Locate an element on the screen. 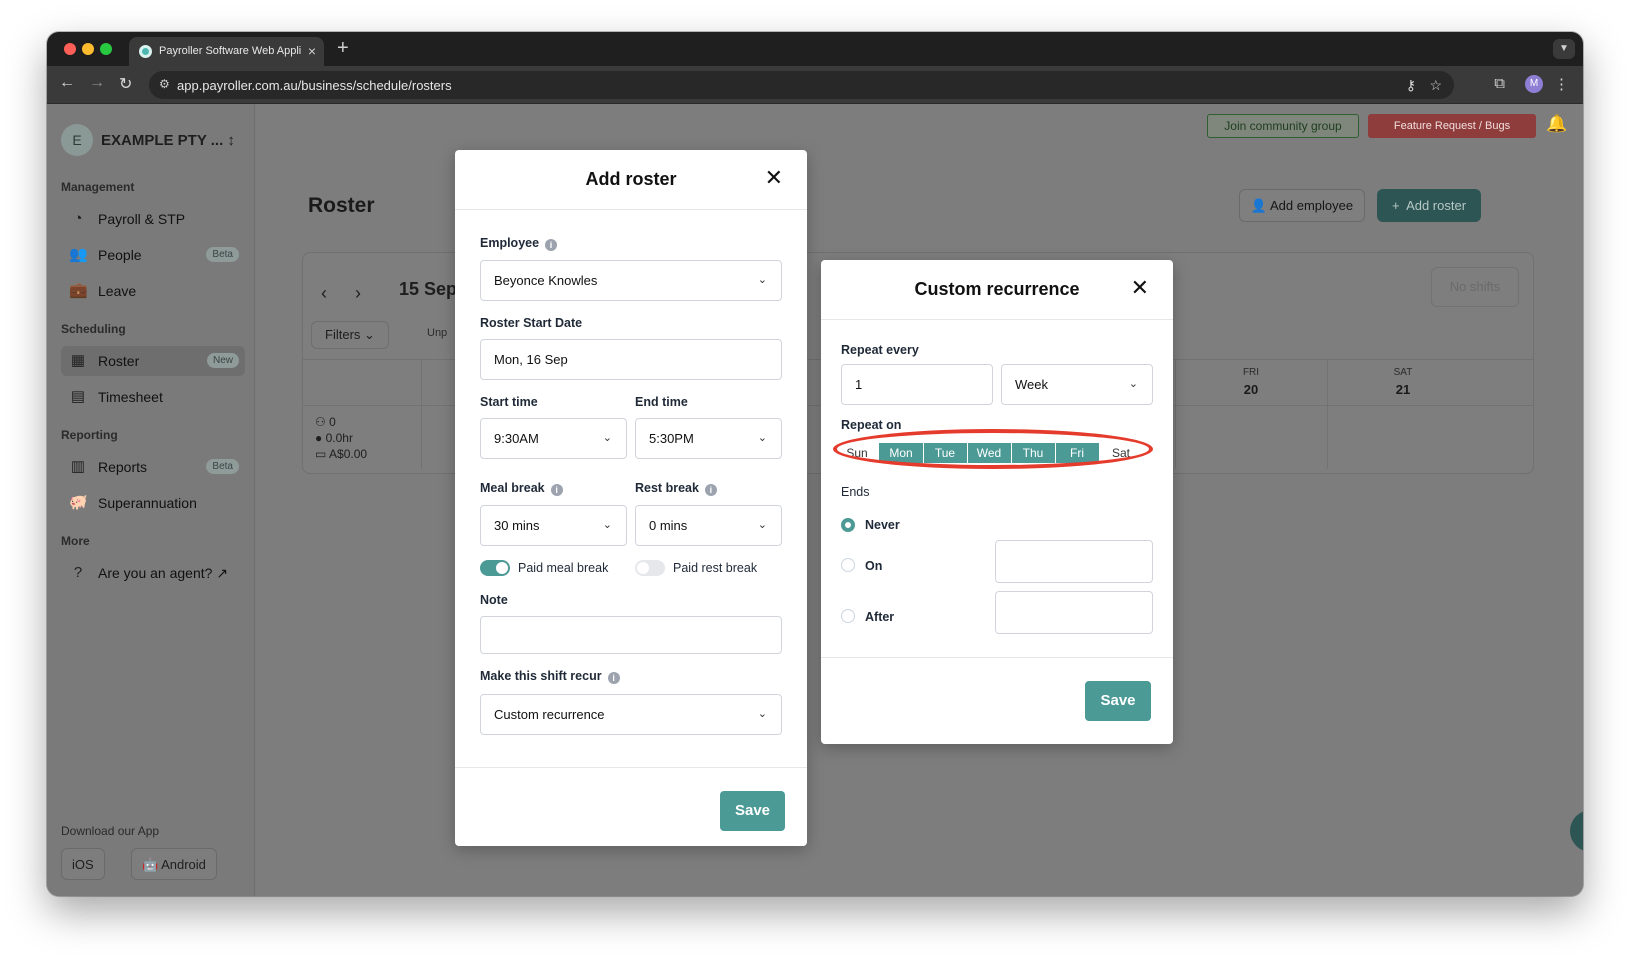 The width and height of the screenshot is (1630, 960). sidebar-item-superannuation: 🐖 Superannuation is located at coordinates (153, 503).